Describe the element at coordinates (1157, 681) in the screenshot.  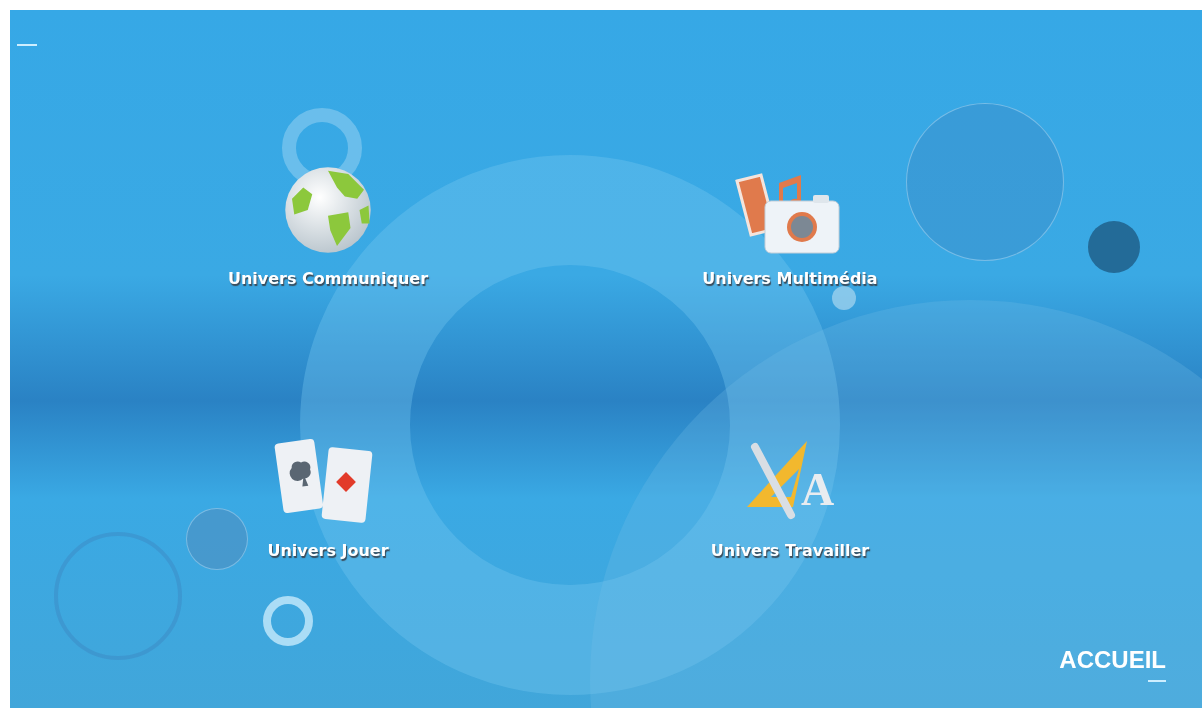
I see `underline-icon` at that location.